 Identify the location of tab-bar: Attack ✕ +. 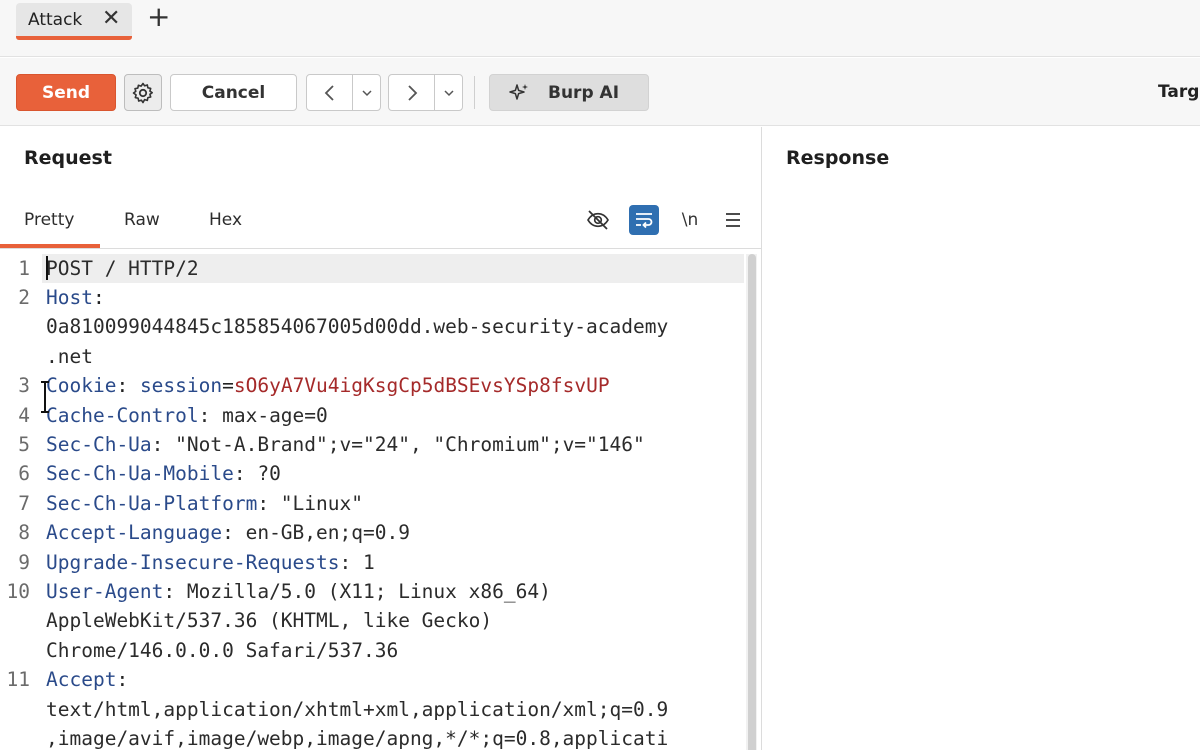
(600, 28).